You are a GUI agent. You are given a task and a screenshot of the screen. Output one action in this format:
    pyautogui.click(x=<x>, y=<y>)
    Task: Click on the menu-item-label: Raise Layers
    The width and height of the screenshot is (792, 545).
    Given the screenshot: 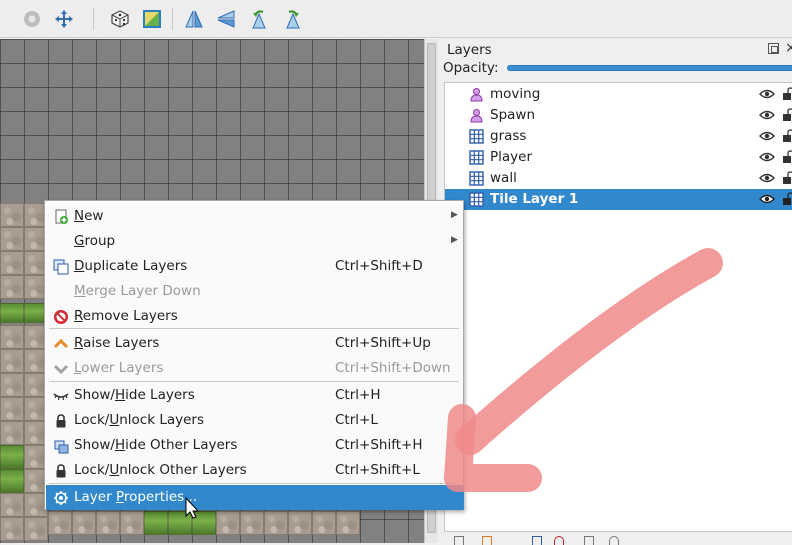 What is the action you would take?
    pyautogui.click(x=117, y=343)
    